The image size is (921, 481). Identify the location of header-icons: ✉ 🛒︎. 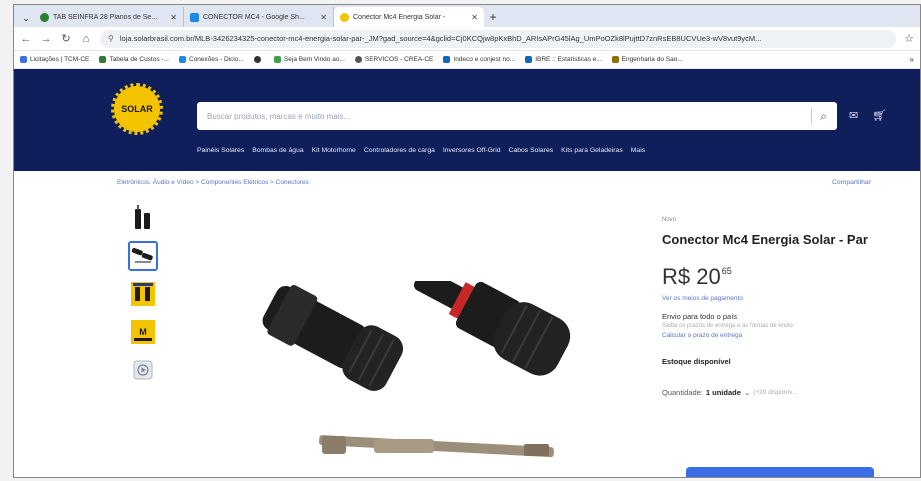
(867, 115).